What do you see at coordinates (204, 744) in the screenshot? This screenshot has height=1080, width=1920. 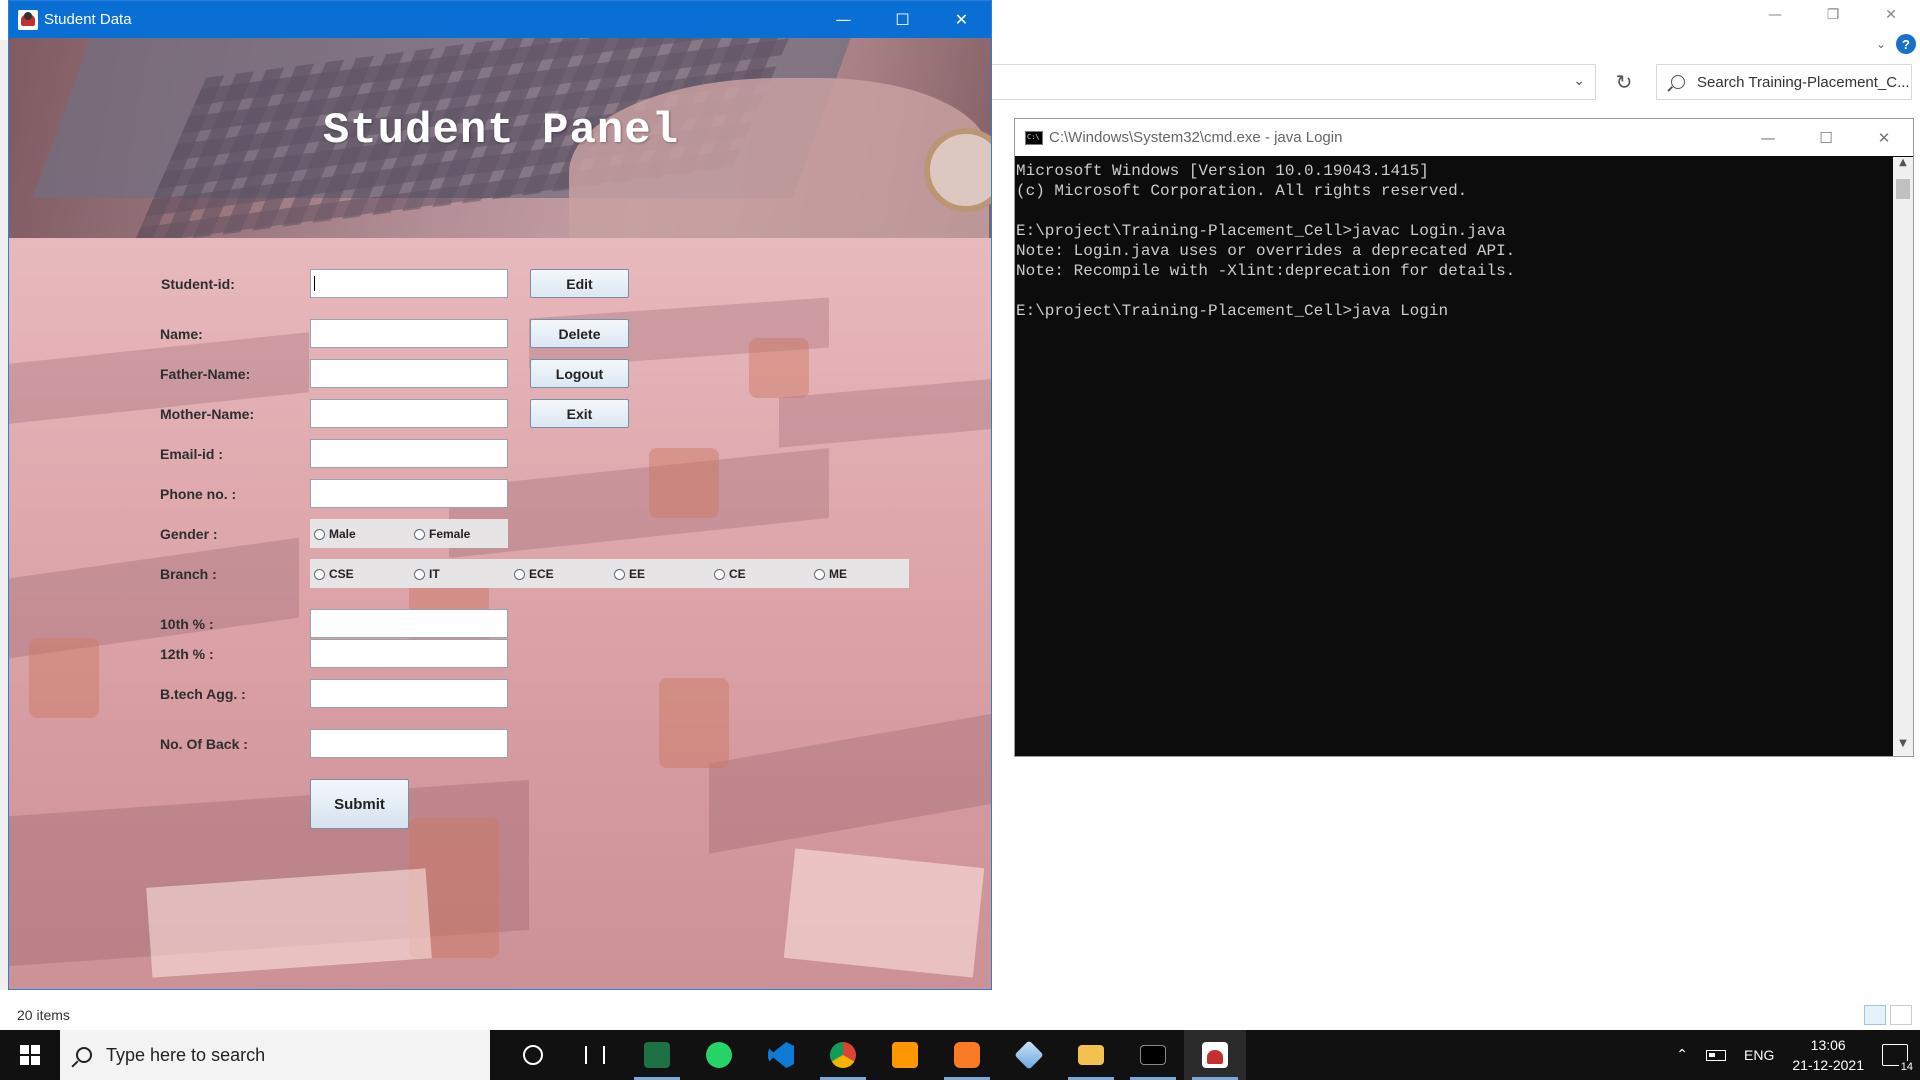 I see `backlog-count-label: No. Of Back :` at bounding box center [204, 744].